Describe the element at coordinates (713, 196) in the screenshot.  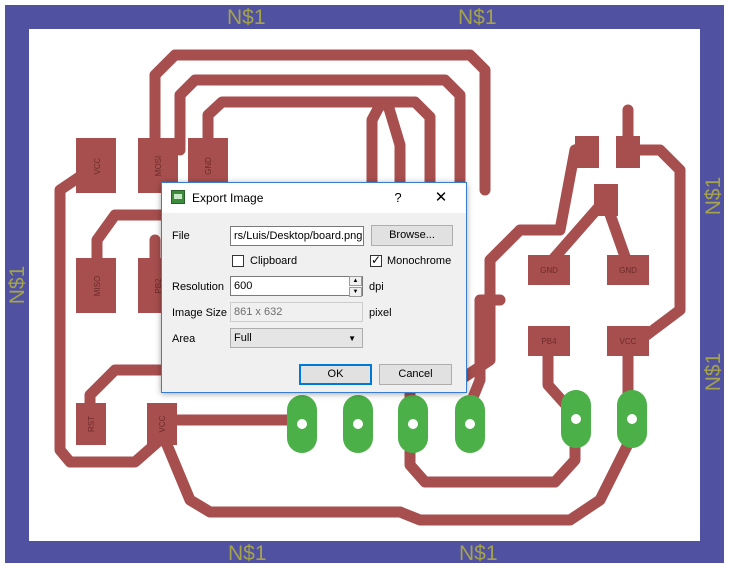
I see `net-label-right-upper: N$1` at that location.